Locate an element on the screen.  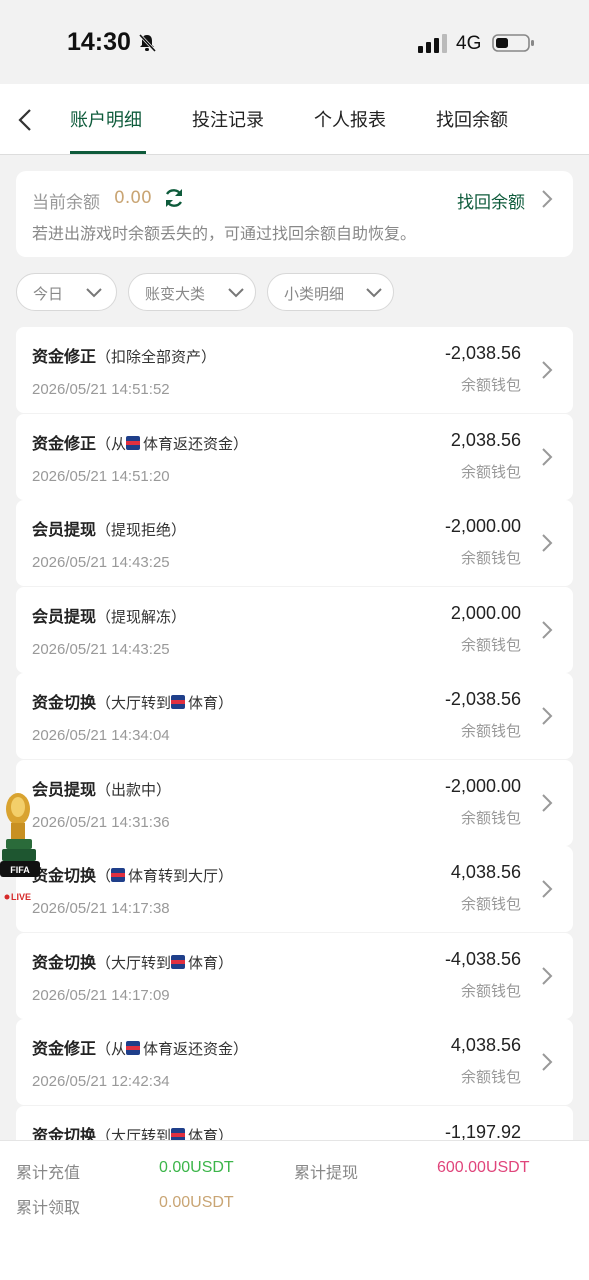
record-amount: -4,038.56 is located at coordinates (482, 959).